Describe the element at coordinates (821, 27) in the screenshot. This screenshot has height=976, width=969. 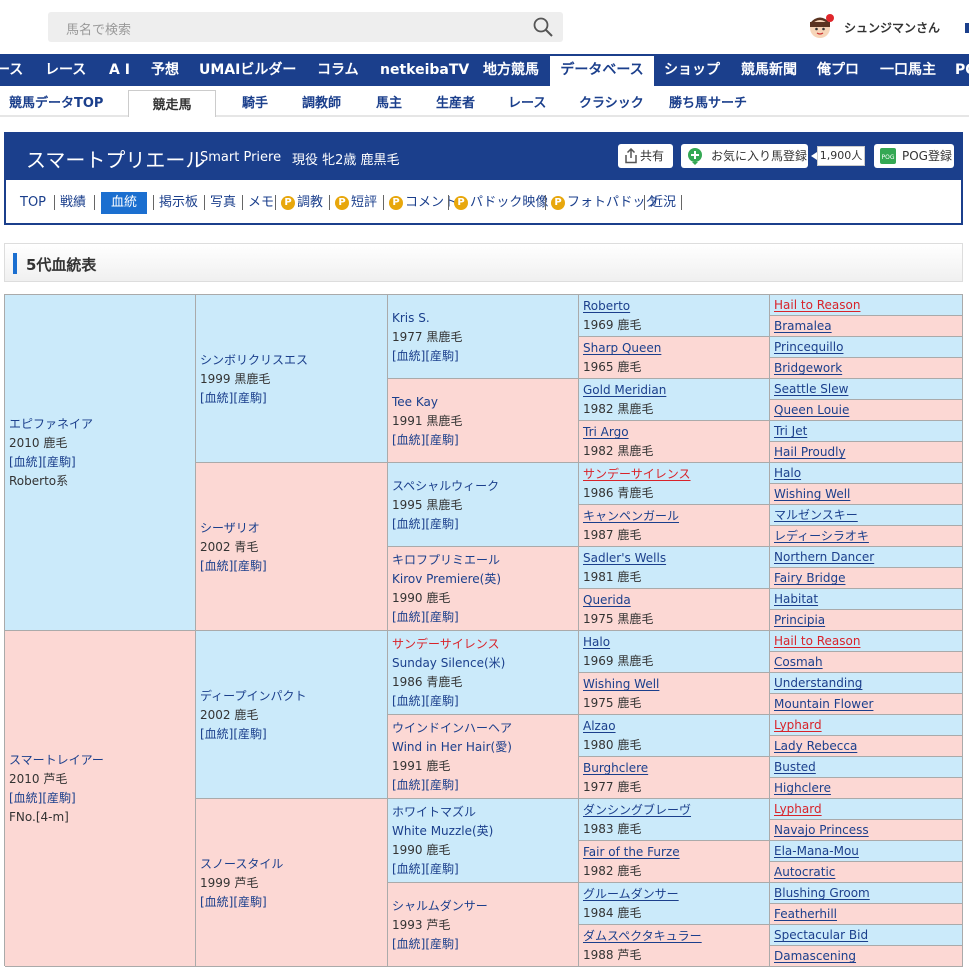
I see `avatar` at that location.